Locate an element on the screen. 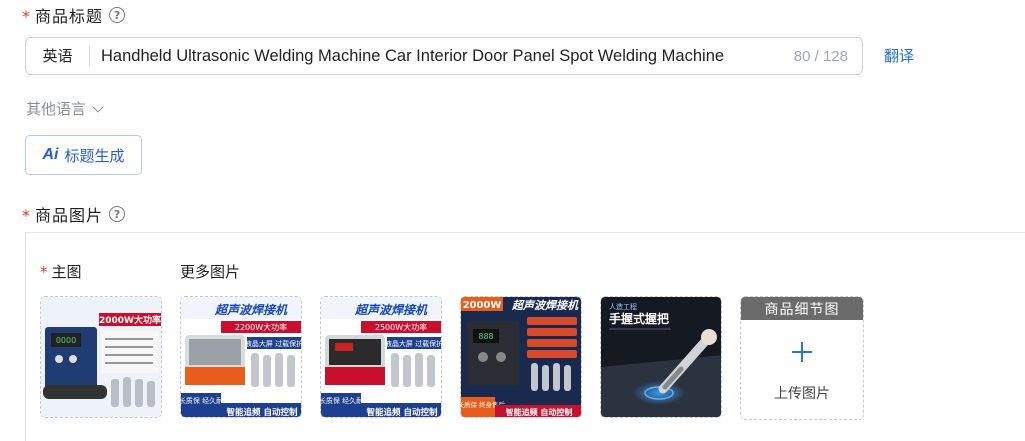 The image size is (1025, 441). ai-title-generate-label: 标题生成 is located at coordinates (94, 155).